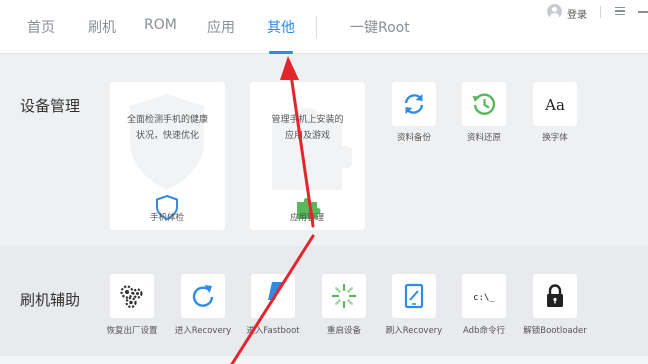 The width and height of the screenshot is (648, 364). I want to click on phone-check-label: 手机体检, so click(166, 218).